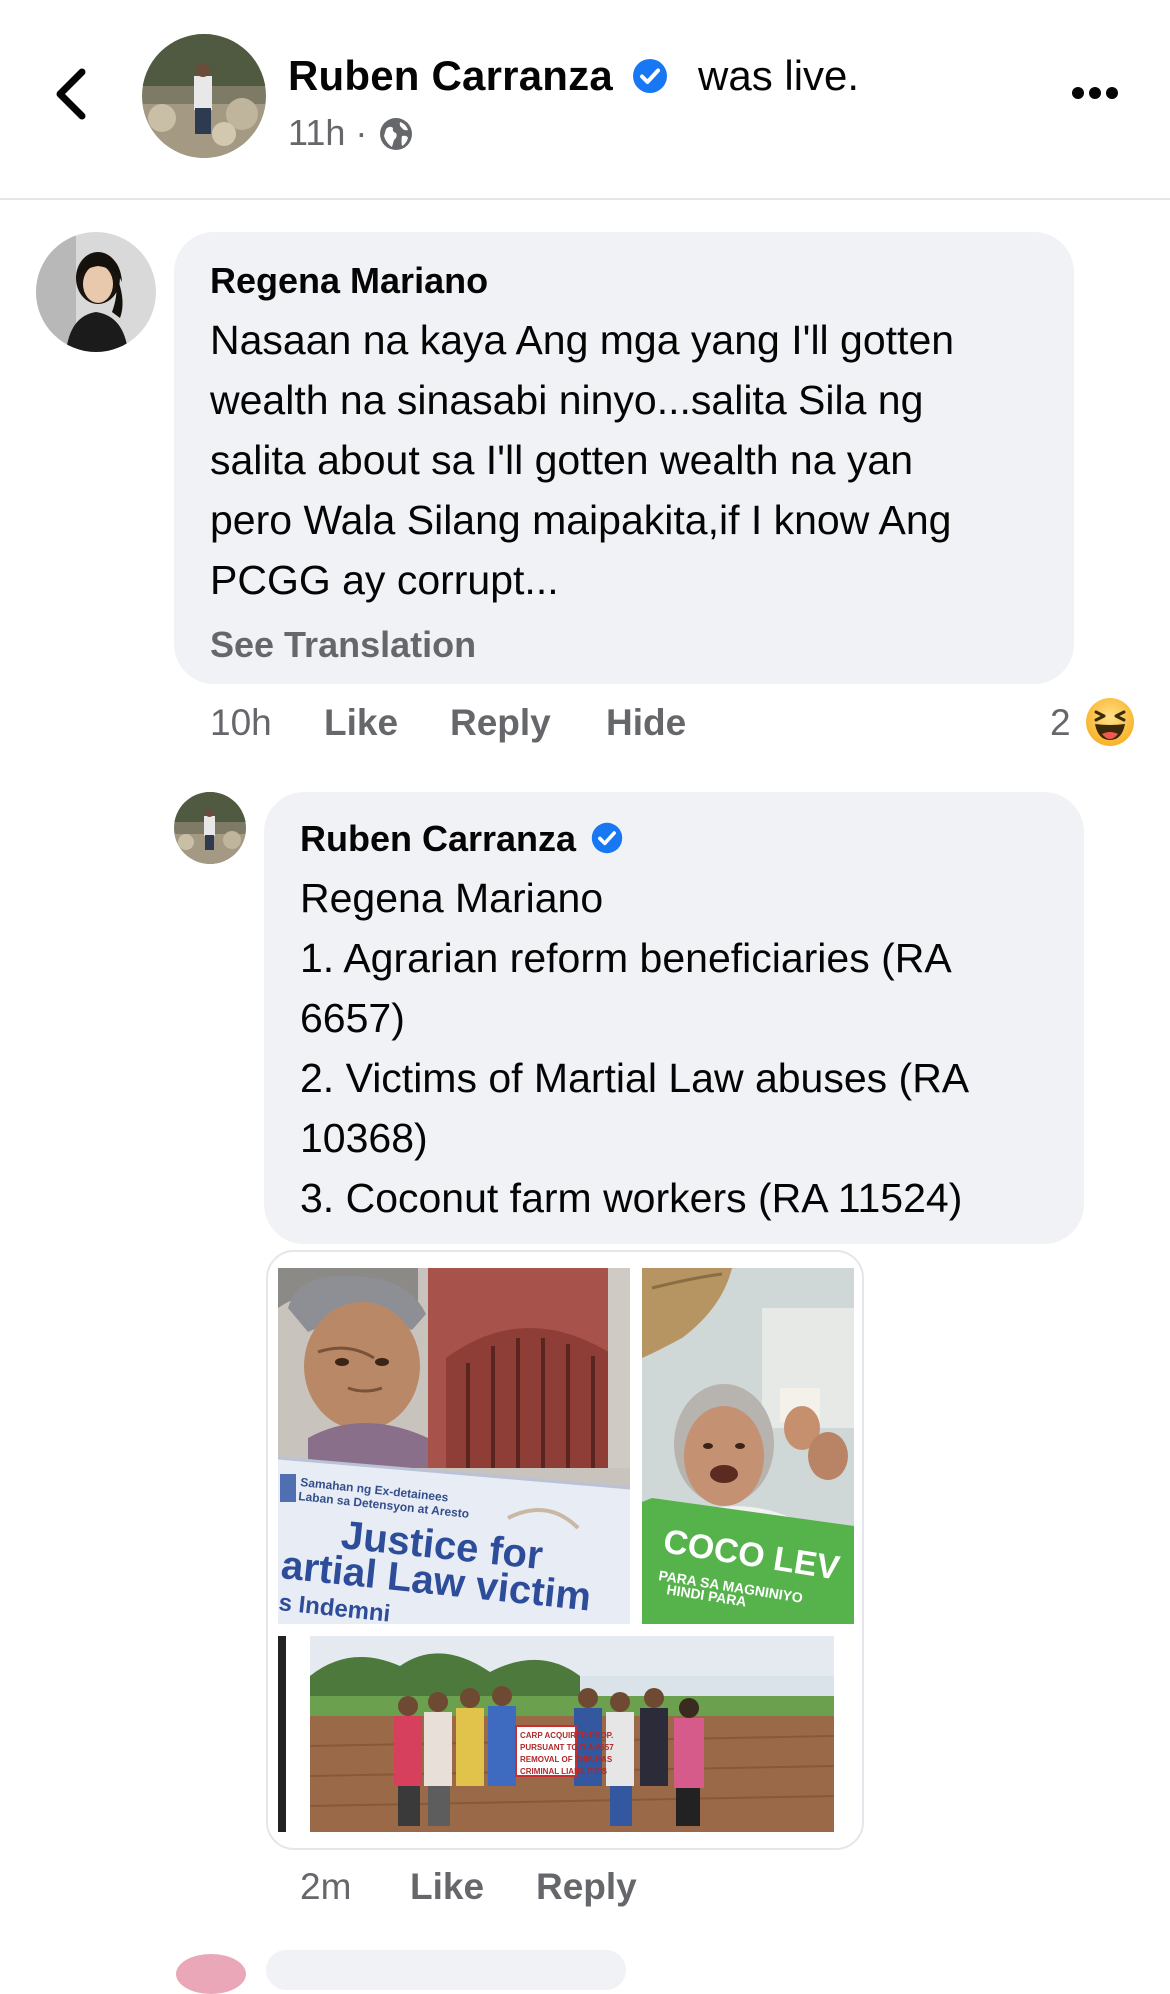 The width and height of the screenshot is (1170, 1994). What do you see at coordinates (1098, 96) in the screenshot?
I see `more-options-button` at bounding box center [1098, 96].